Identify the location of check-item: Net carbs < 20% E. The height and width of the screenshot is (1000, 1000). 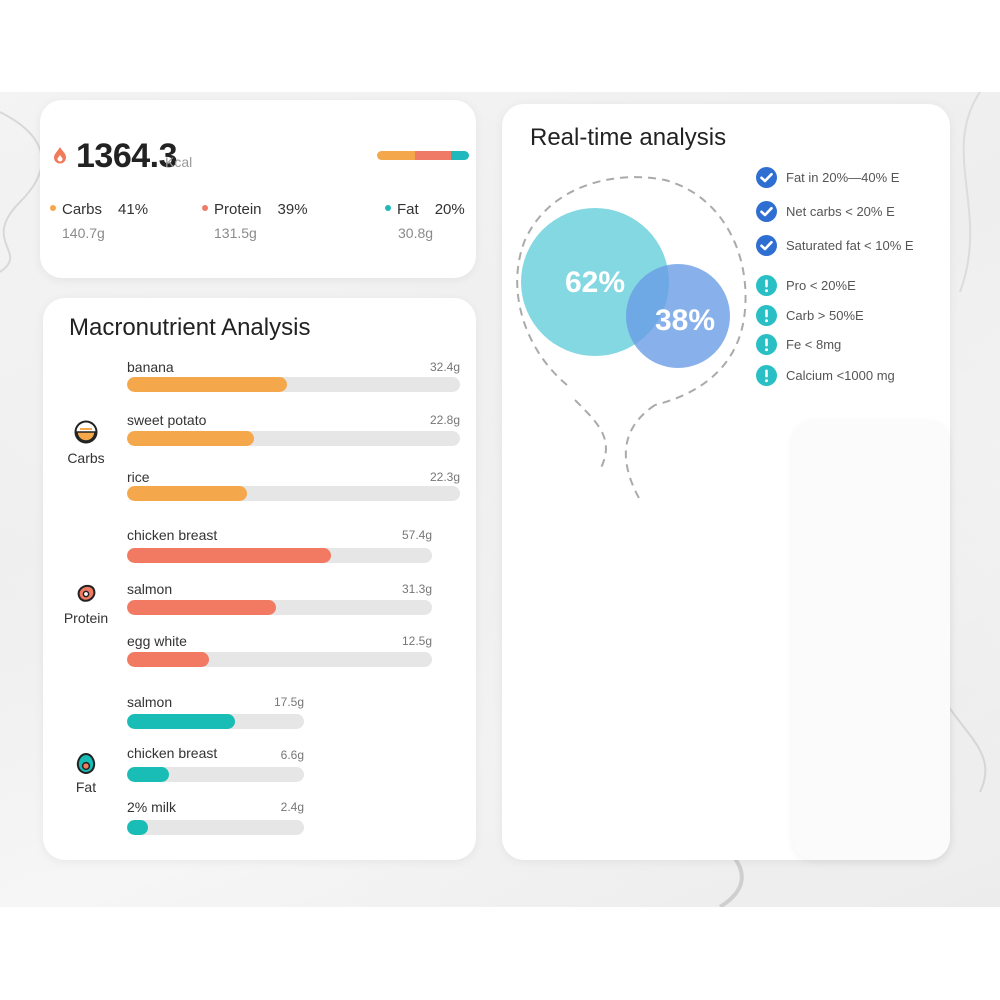
(825, 211).